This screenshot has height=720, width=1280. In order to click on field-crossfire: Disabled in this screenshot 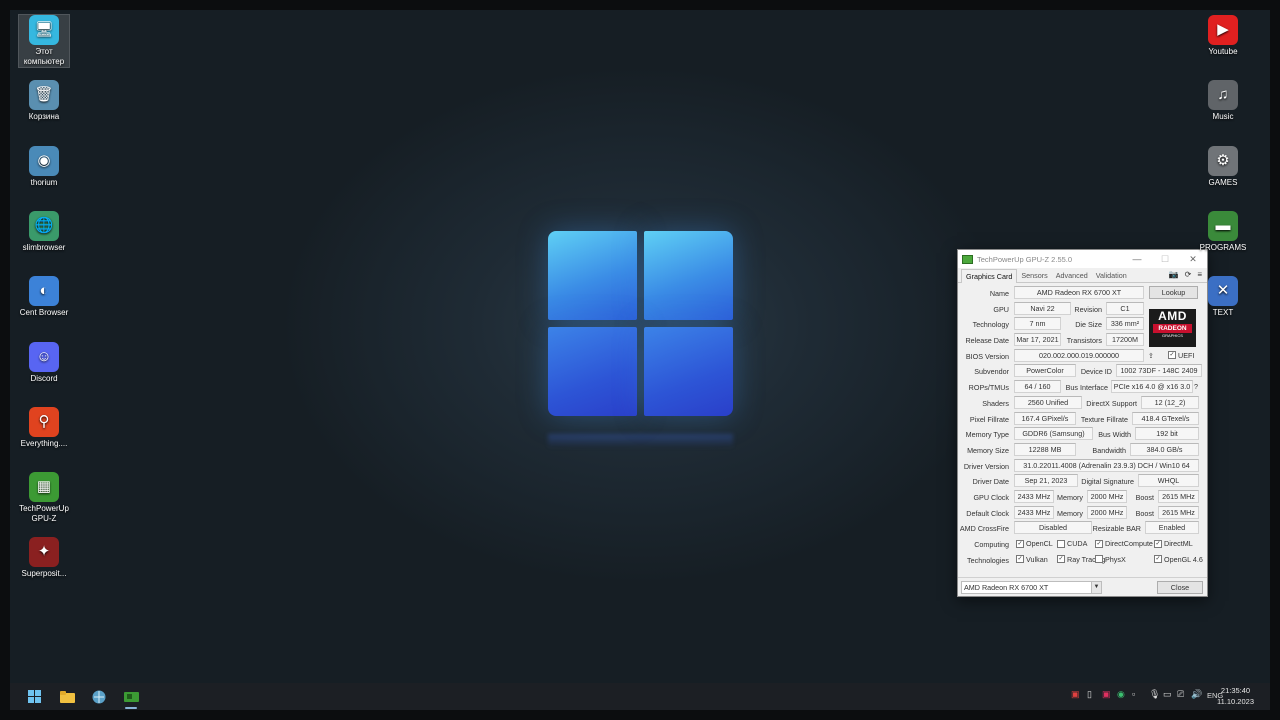, I will do `click(1053, 528)`.